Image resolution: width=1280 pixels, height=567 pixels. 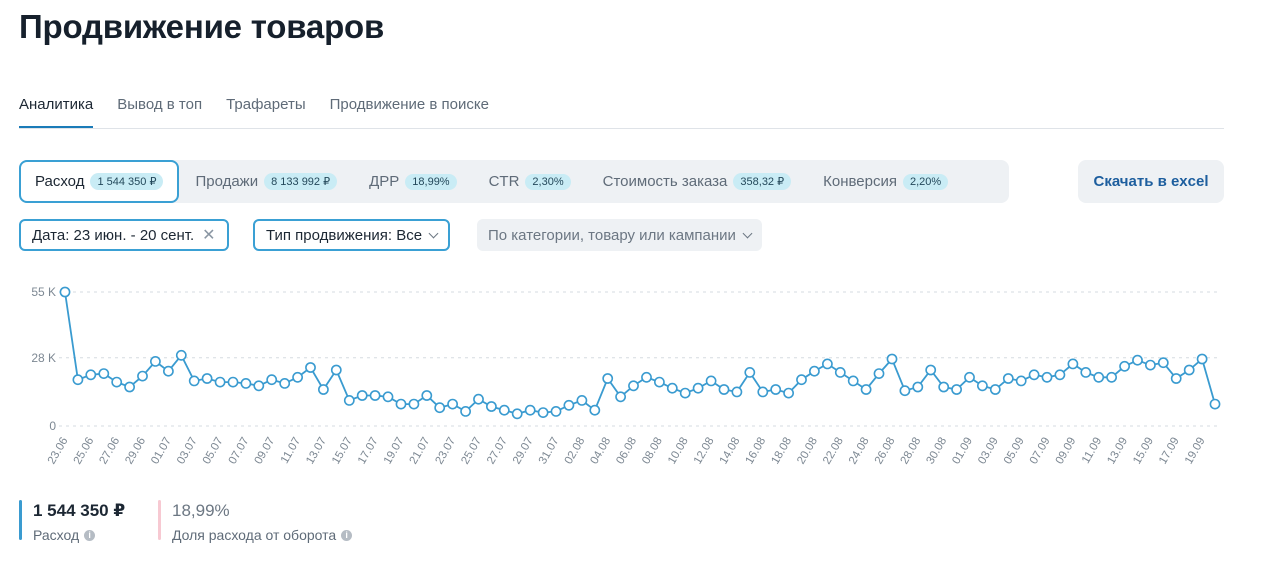 I want to click on tab-analytics: Аналитика, so click(x=56, y=109).